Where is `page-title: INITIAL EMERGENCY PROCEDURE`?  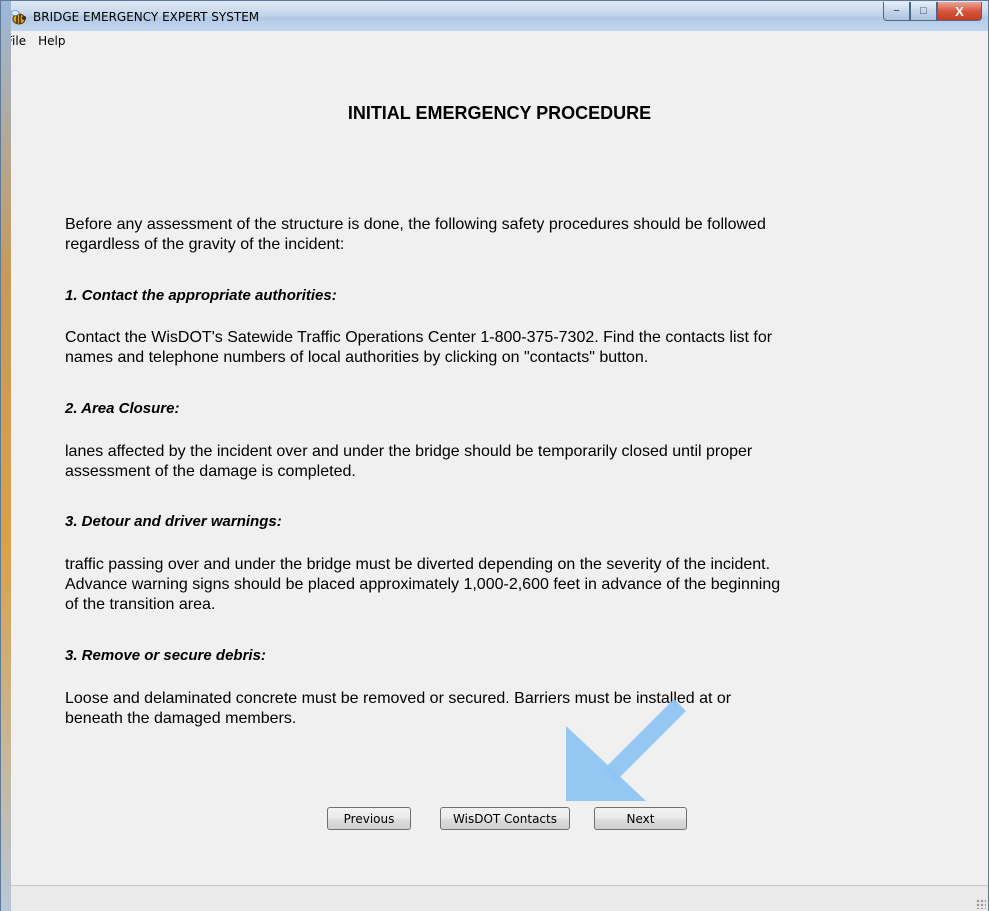
page-title: INITIAL EMERGENCY PROCEDURE is located at coordinates (499, 113).